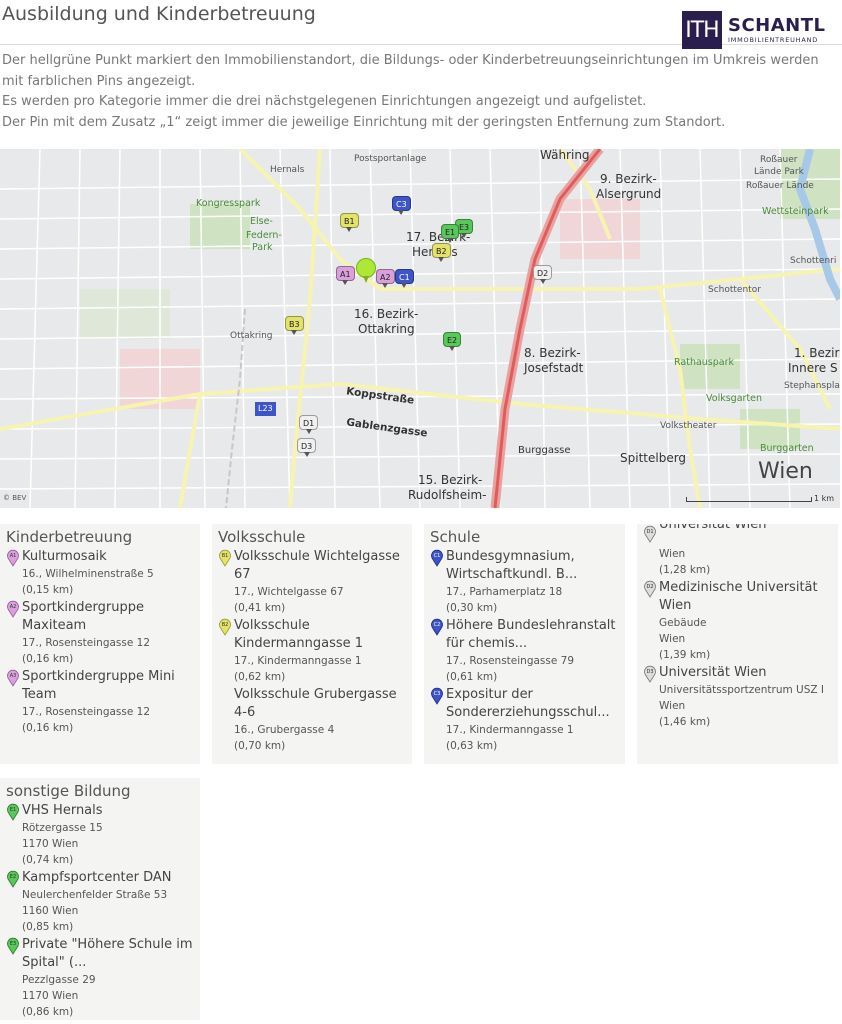 This screenshot has width=842, height=1024. Describe the element at coordinates (159, 14) in the screenshot. I see `page-title: Ausbildung und Kinderbetreuung` at that location.